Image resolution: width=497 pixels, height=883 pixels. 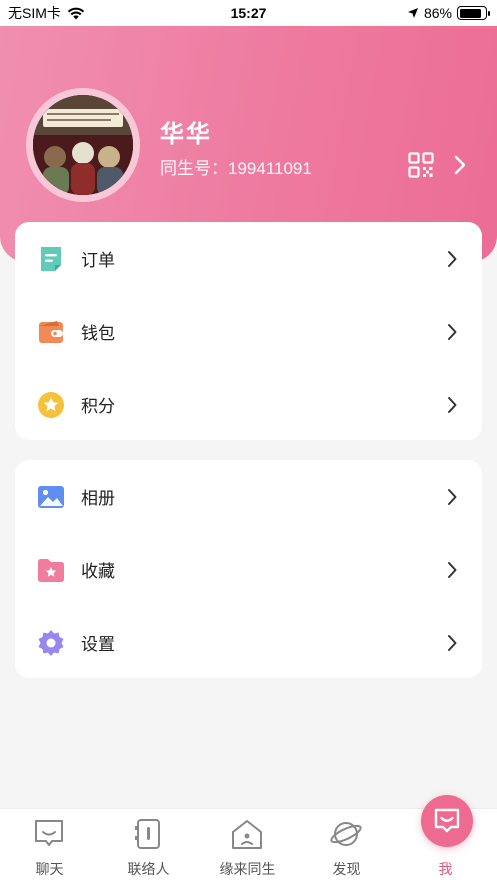 I want to click on menu-item-label: 相册, so click(x=98, y=498).